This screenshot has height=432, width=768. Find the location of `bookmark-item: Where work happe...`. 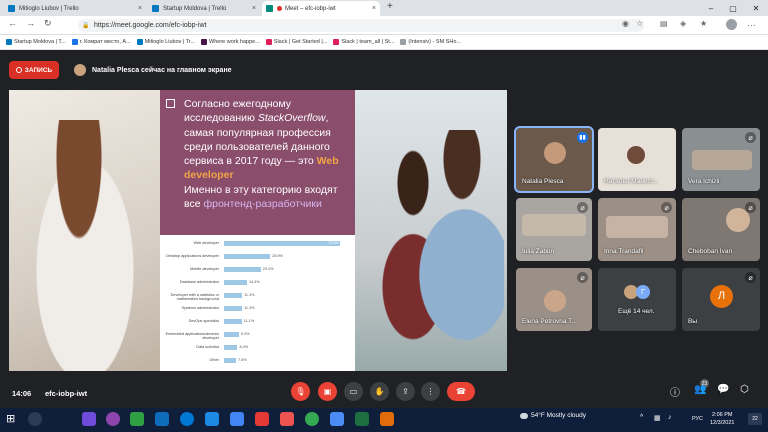

bookmark-item: Where work happe... is located at coordinates (230, 42).